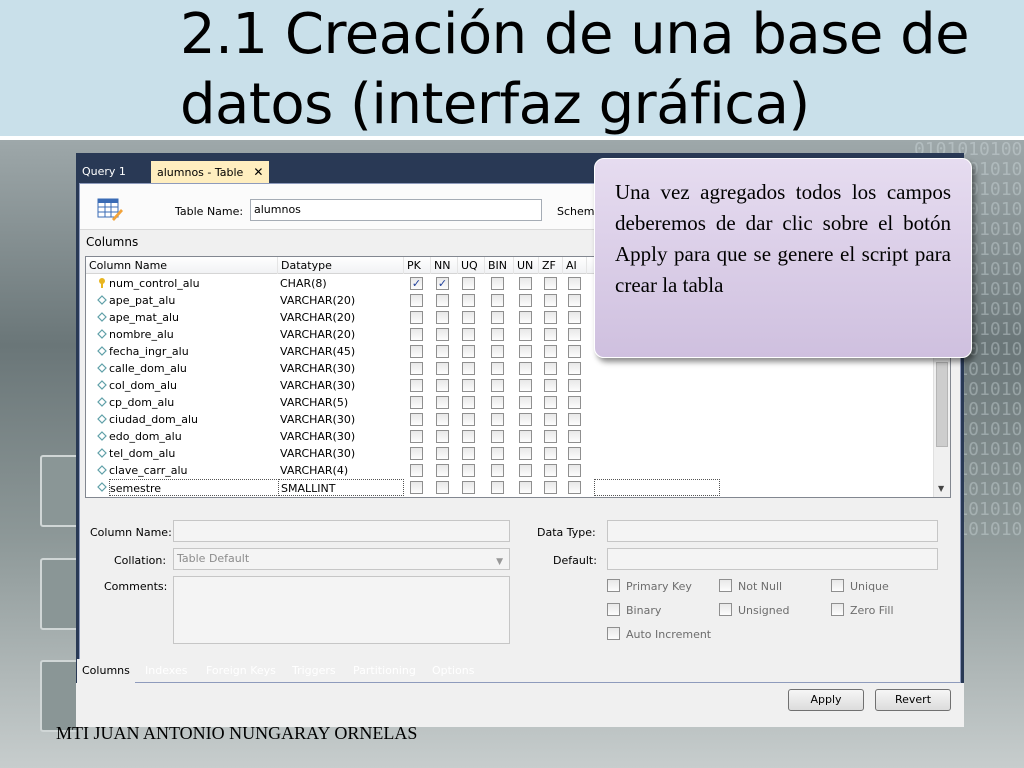 This screenshot has width=1024, height=768. I want to click on tab-query-1: Query 1, so click(104, 172).